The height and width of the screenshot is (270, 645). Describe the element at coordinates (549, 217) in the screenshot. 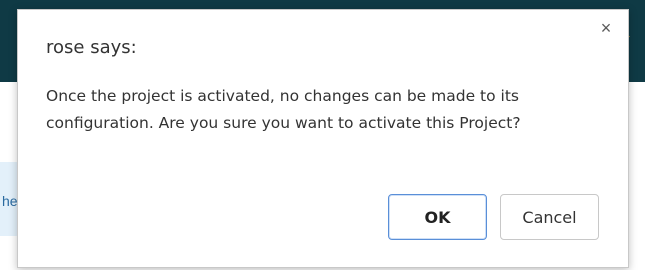

I see `cancel-button: Cancel` at that location.